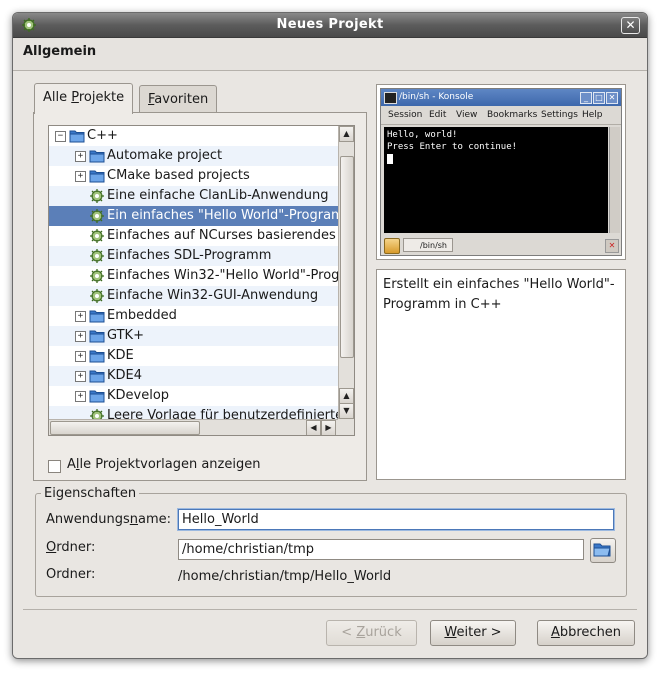 This screenshot has height=680, width=671. I want to click on konsole-tabbar: /bin/sh ✕, so click(501, 245).